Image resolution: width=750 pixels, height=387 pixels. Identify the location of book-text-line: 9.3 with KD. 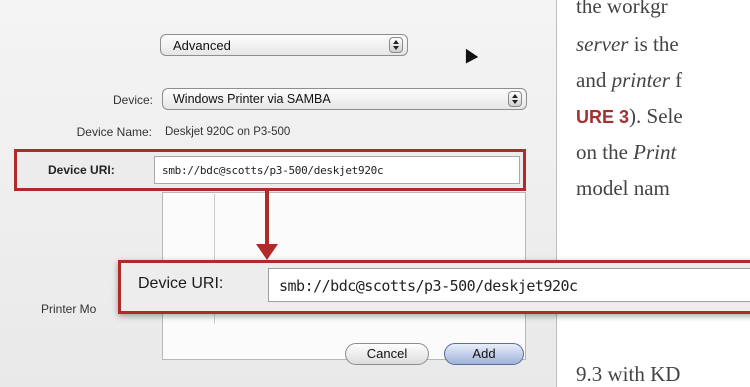
(628, 374).